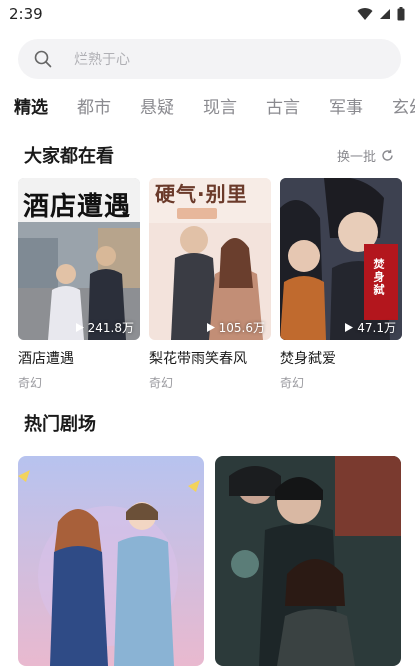 This screenshot has height=666, width=415. I want to click on drama-poster: 酒店遭遇 241.8万, so click(79, 259).